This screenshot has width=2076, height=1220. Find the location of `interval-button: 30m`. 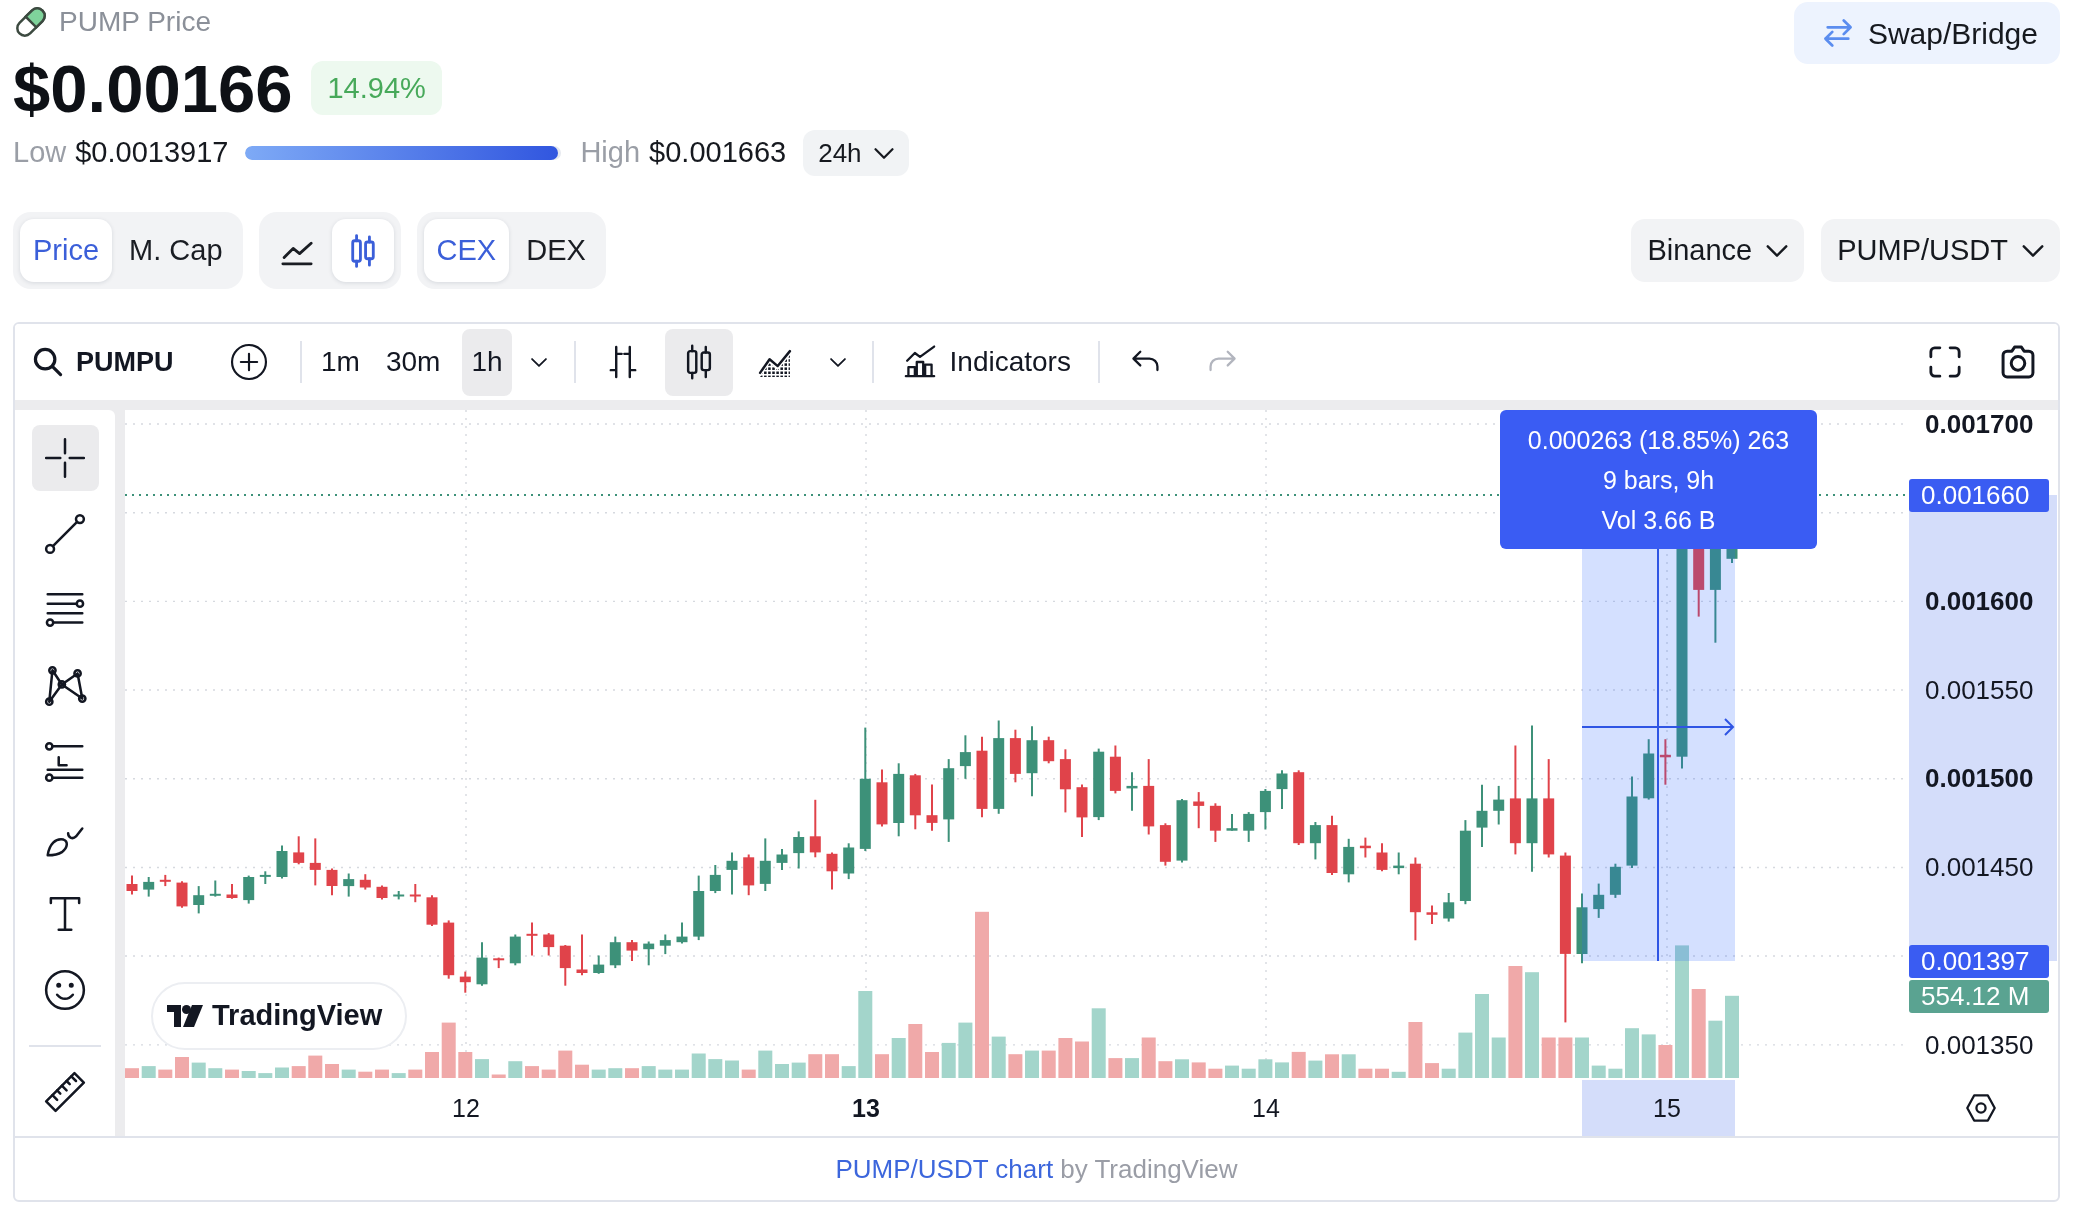

interval-button: 30m is located at coordinates (413, 362).